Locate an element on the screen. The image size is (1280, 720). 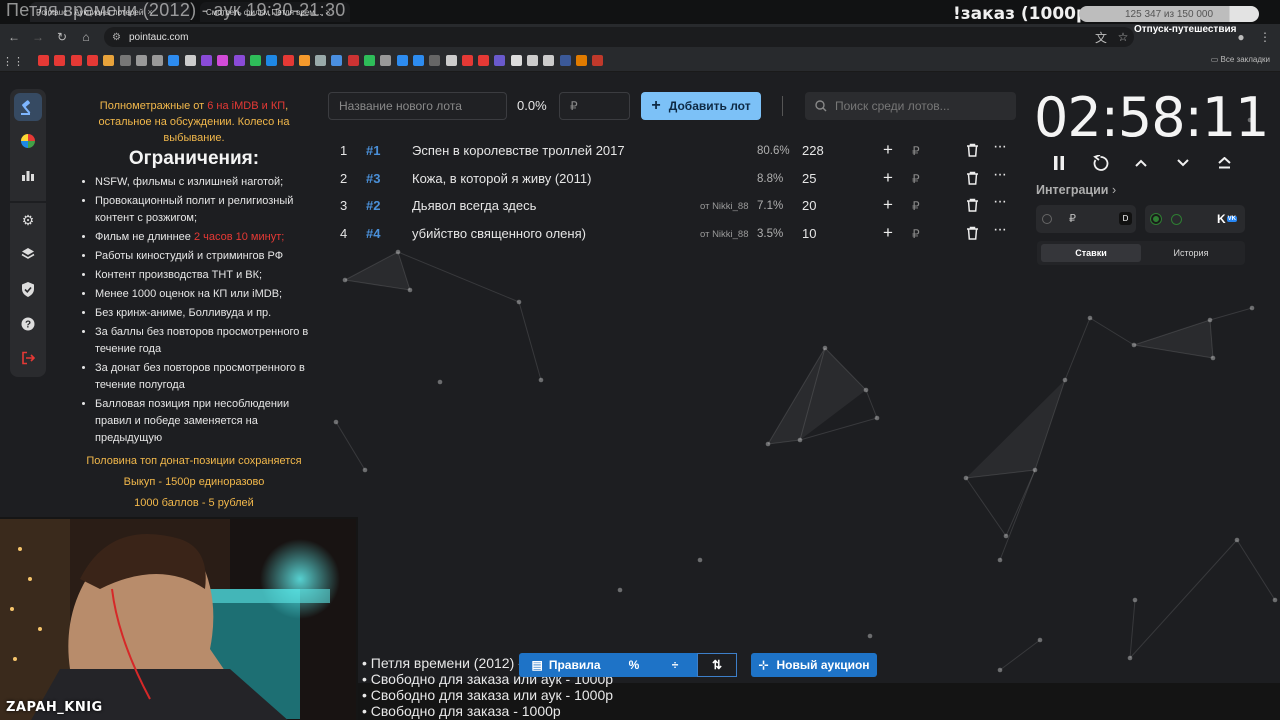
add-lot-button: + Добавить лот is located at coordinates (701, 106).